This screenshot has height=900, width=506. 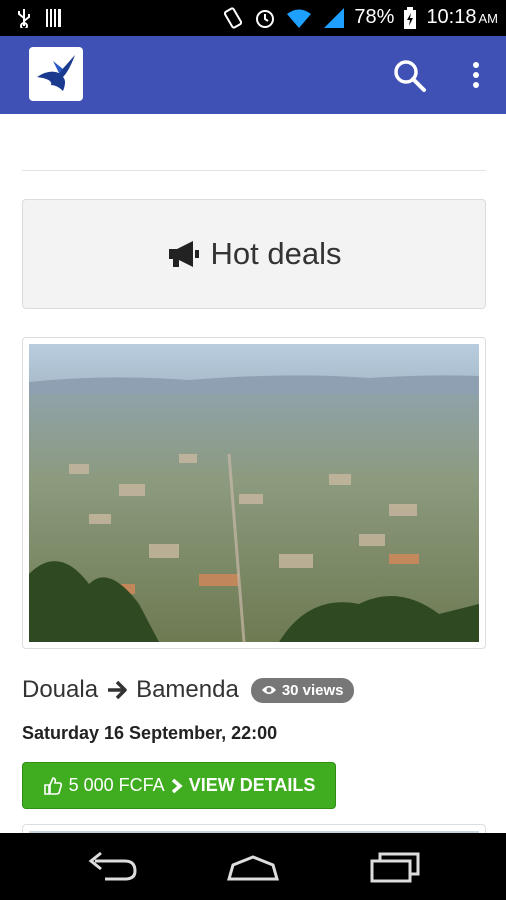 What do you see at coordinates (183, 254) in the screenshot?
I see `megaphone-icon` at bounding box center [183, 254].